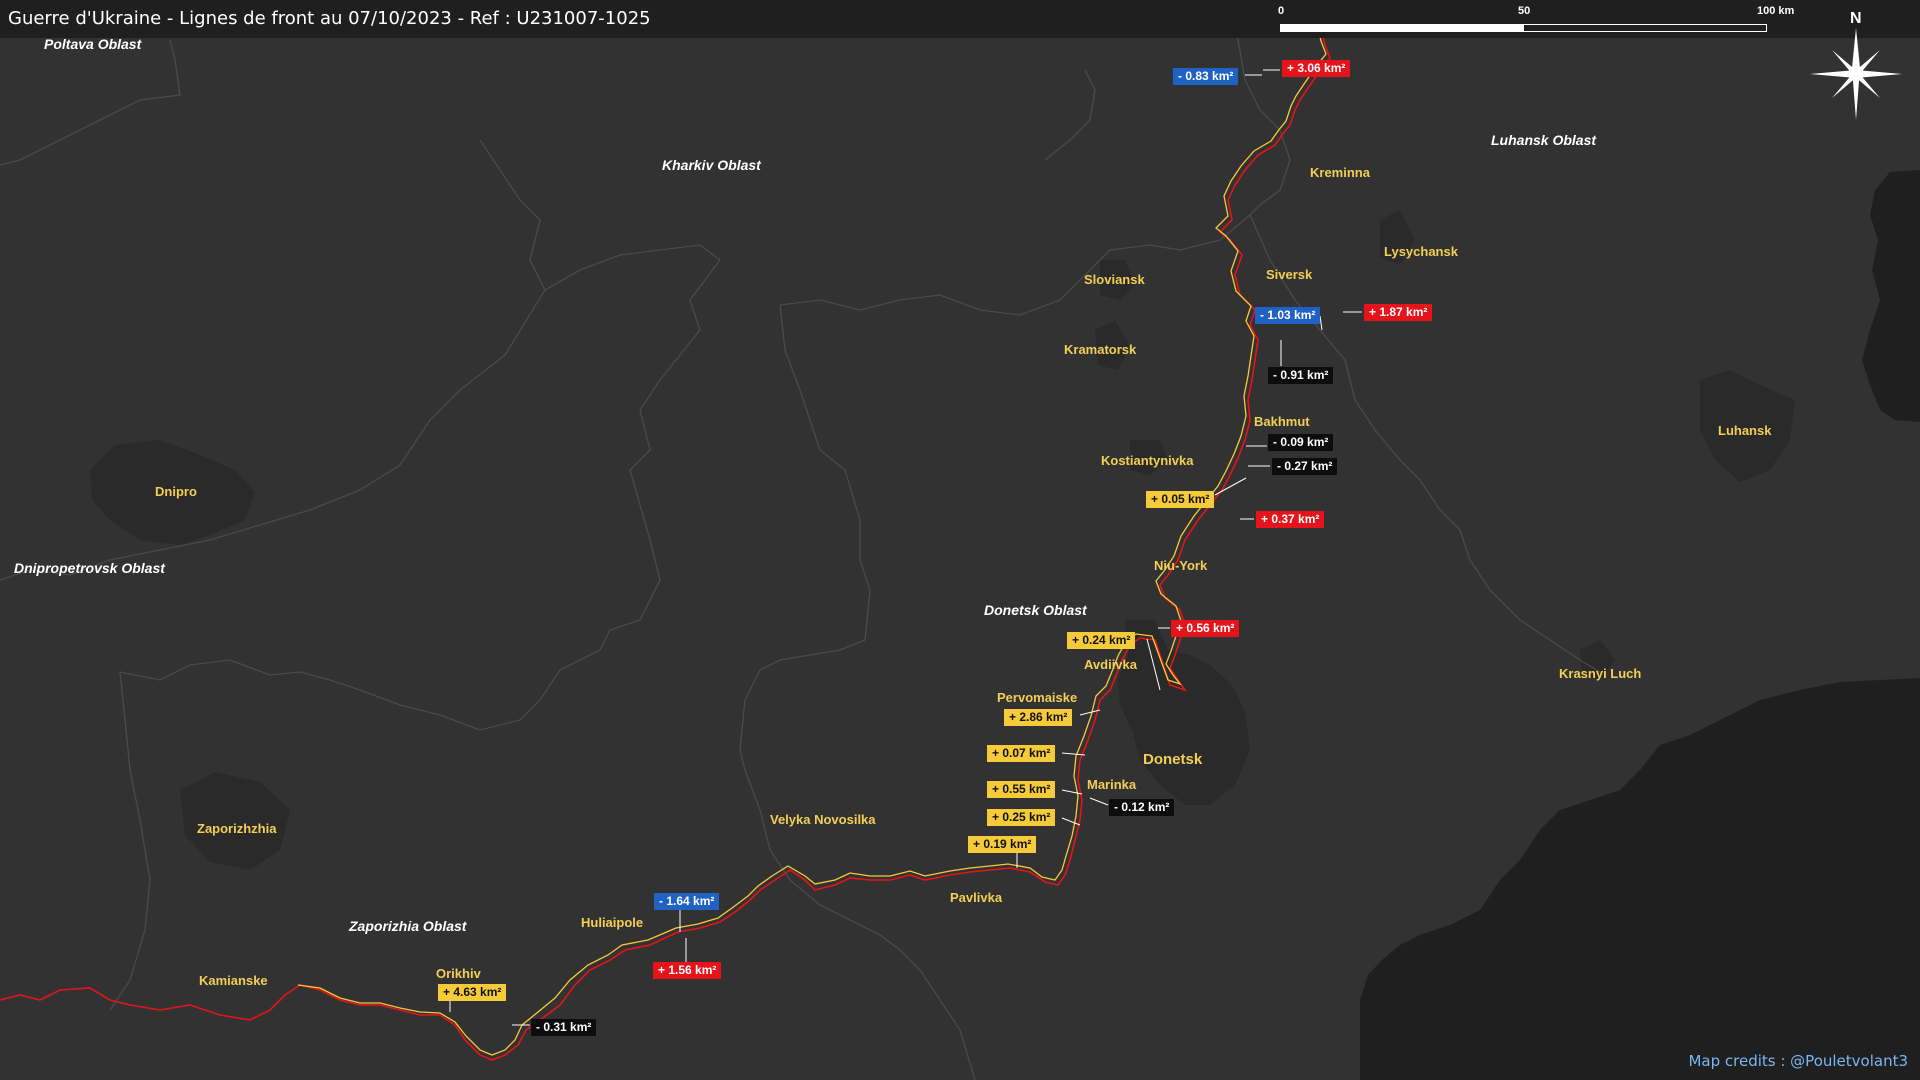 This screenshot has width=1920, height=1080. Describe the element at coordinates (458, 973) in the screenshot. I see `city-label-orikhiv: Orikhiv` at that location.